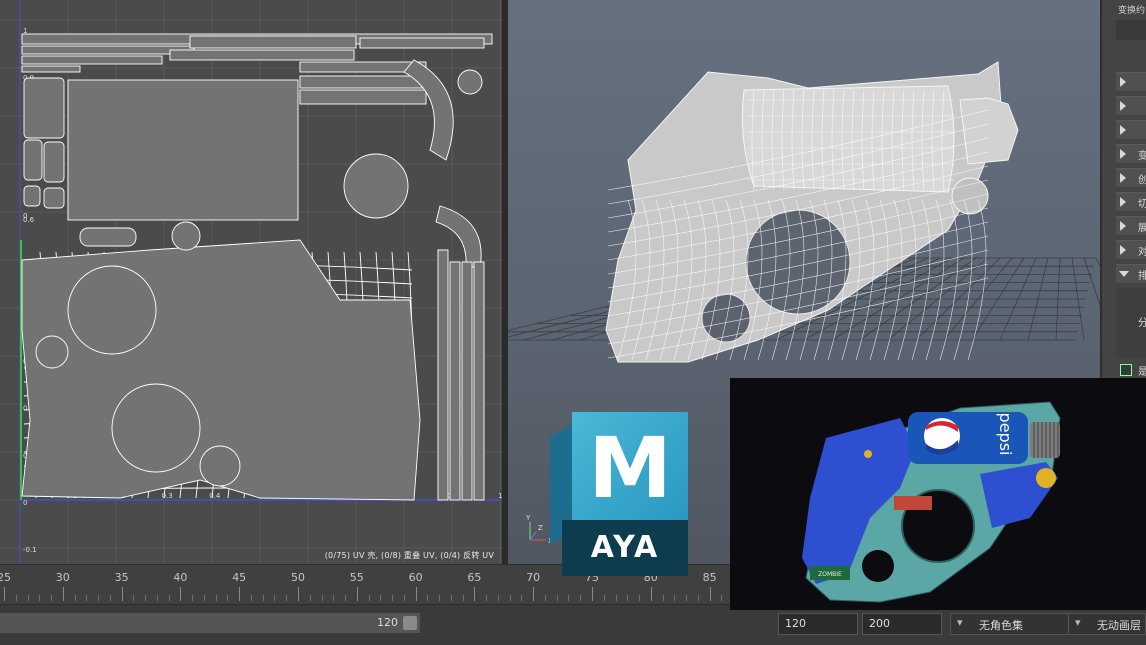 The image size is (1146, 645). Describe the element at coordinates (180, 577) in the screenshot. I see `time-slider-tick-label: 40` at that location.